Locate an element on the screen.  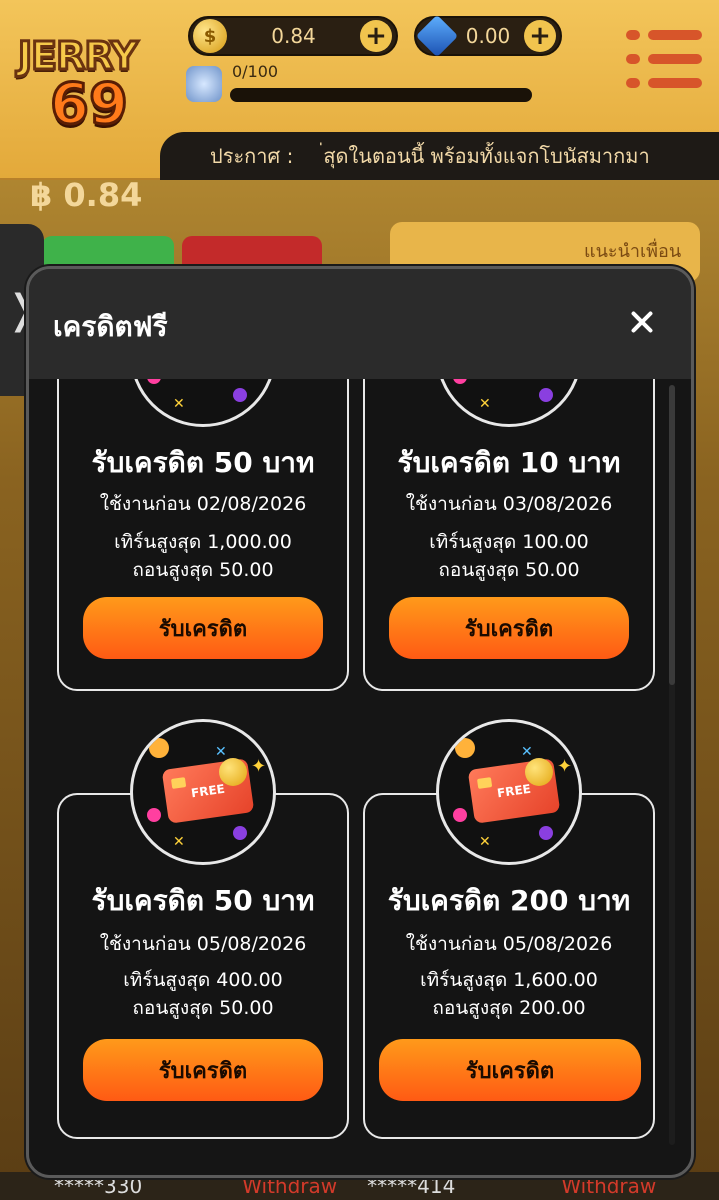
jerry69-logo: JERRY 69 is located at coordinates (89, 83).